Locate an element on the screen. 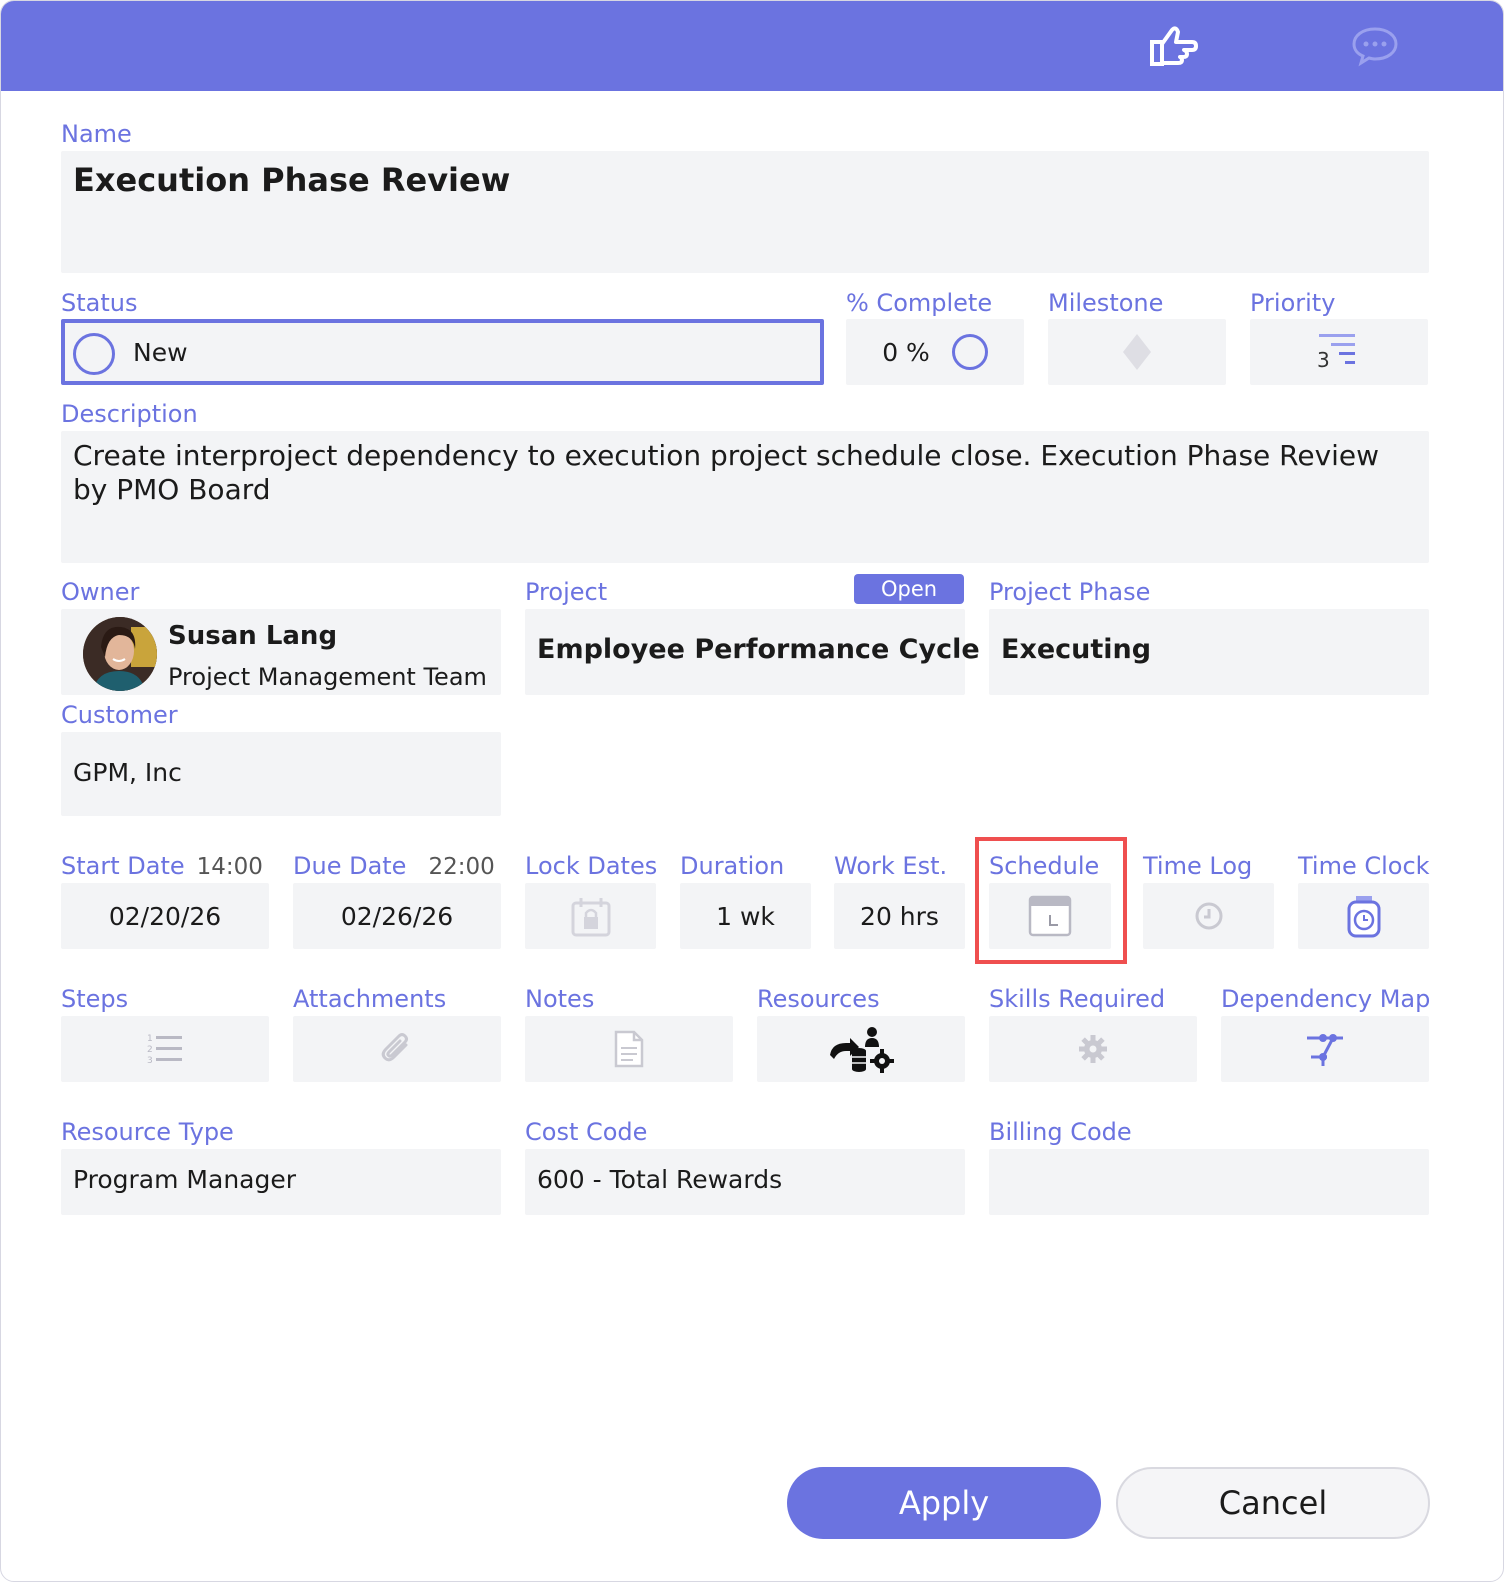 This screenshot has height=1582, width=1504. cost-code-field: 600 - Total Rewards is located at coordinates (745, 1182).